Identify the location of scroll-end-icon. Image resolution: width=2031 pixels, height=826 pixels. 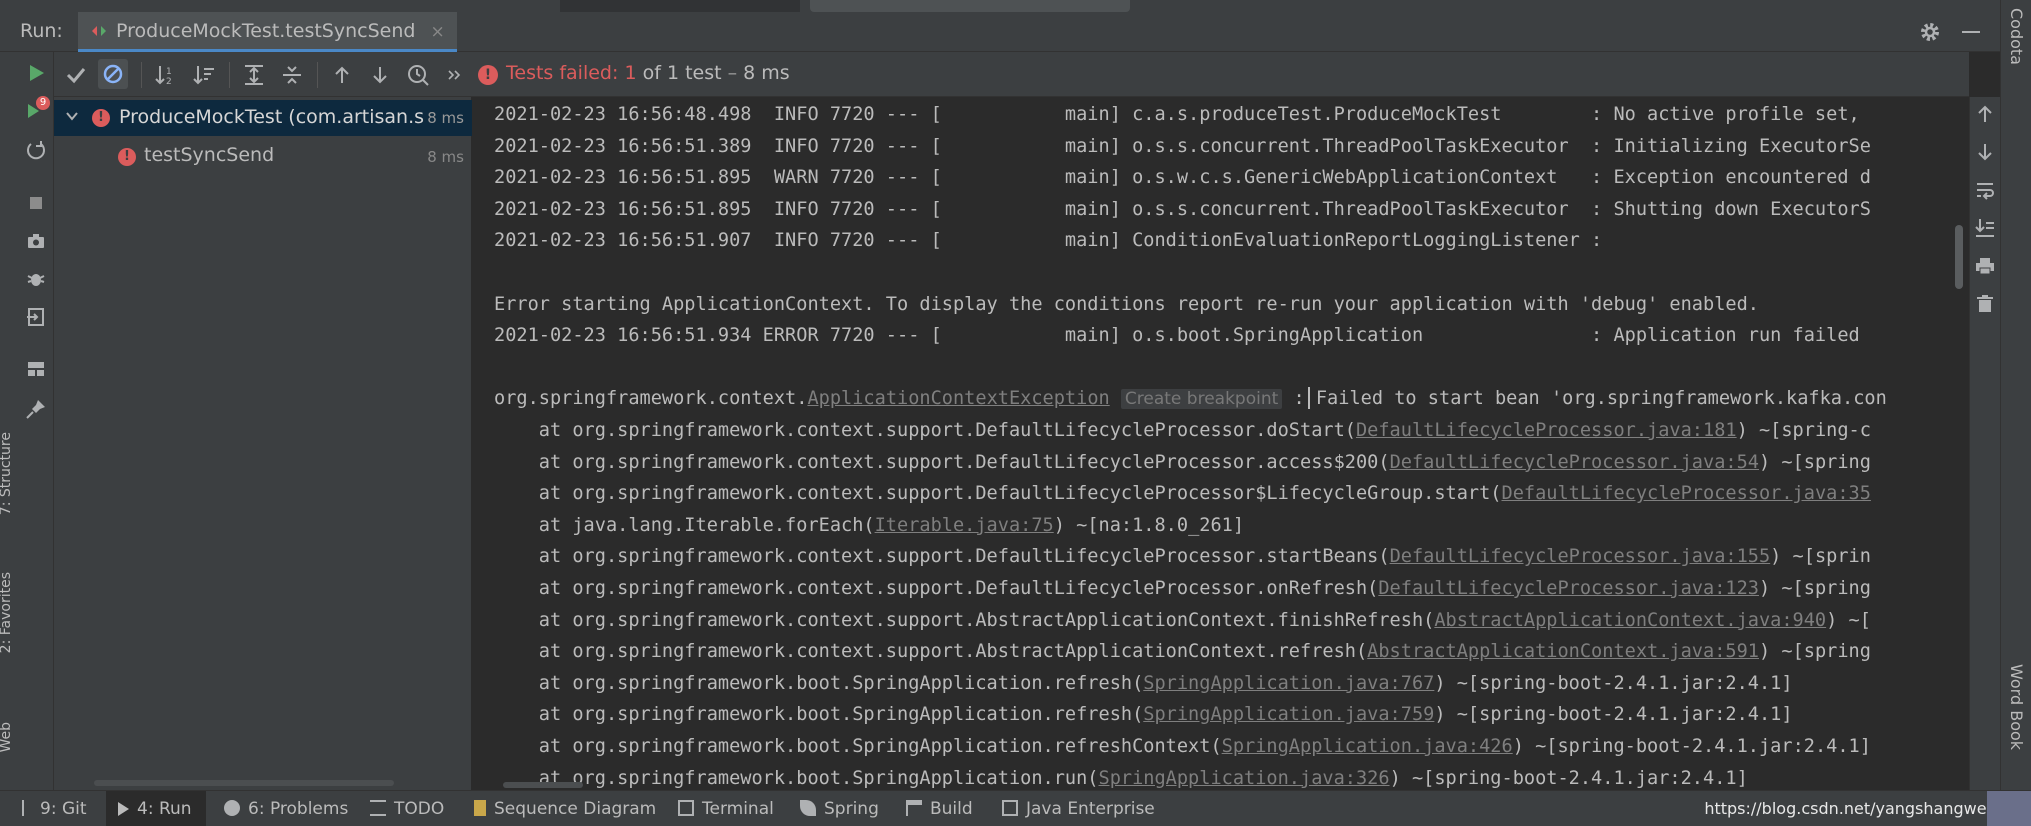
(1985, 228).